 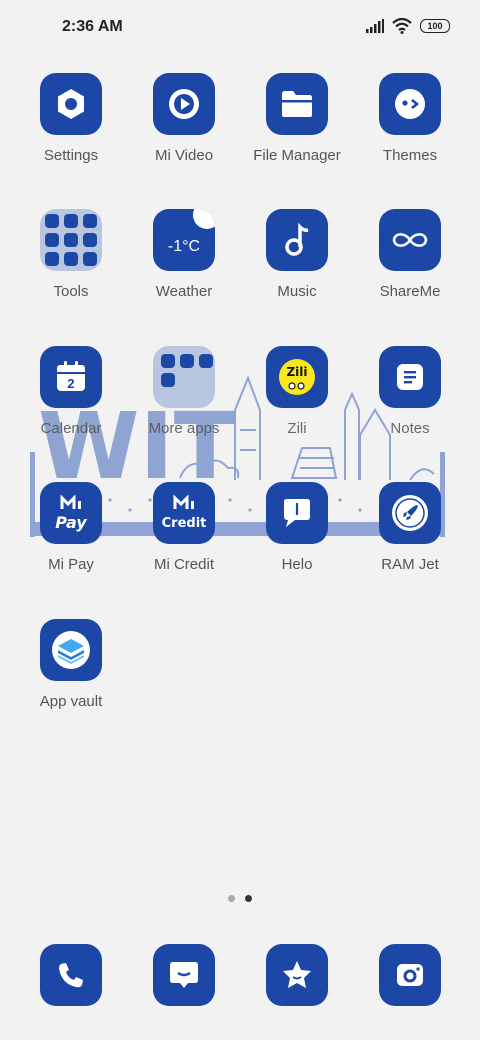 What do you see at coordinates (297, 104) in the screenshot?
I see `folder-icon` at bounding box center [297, 104].